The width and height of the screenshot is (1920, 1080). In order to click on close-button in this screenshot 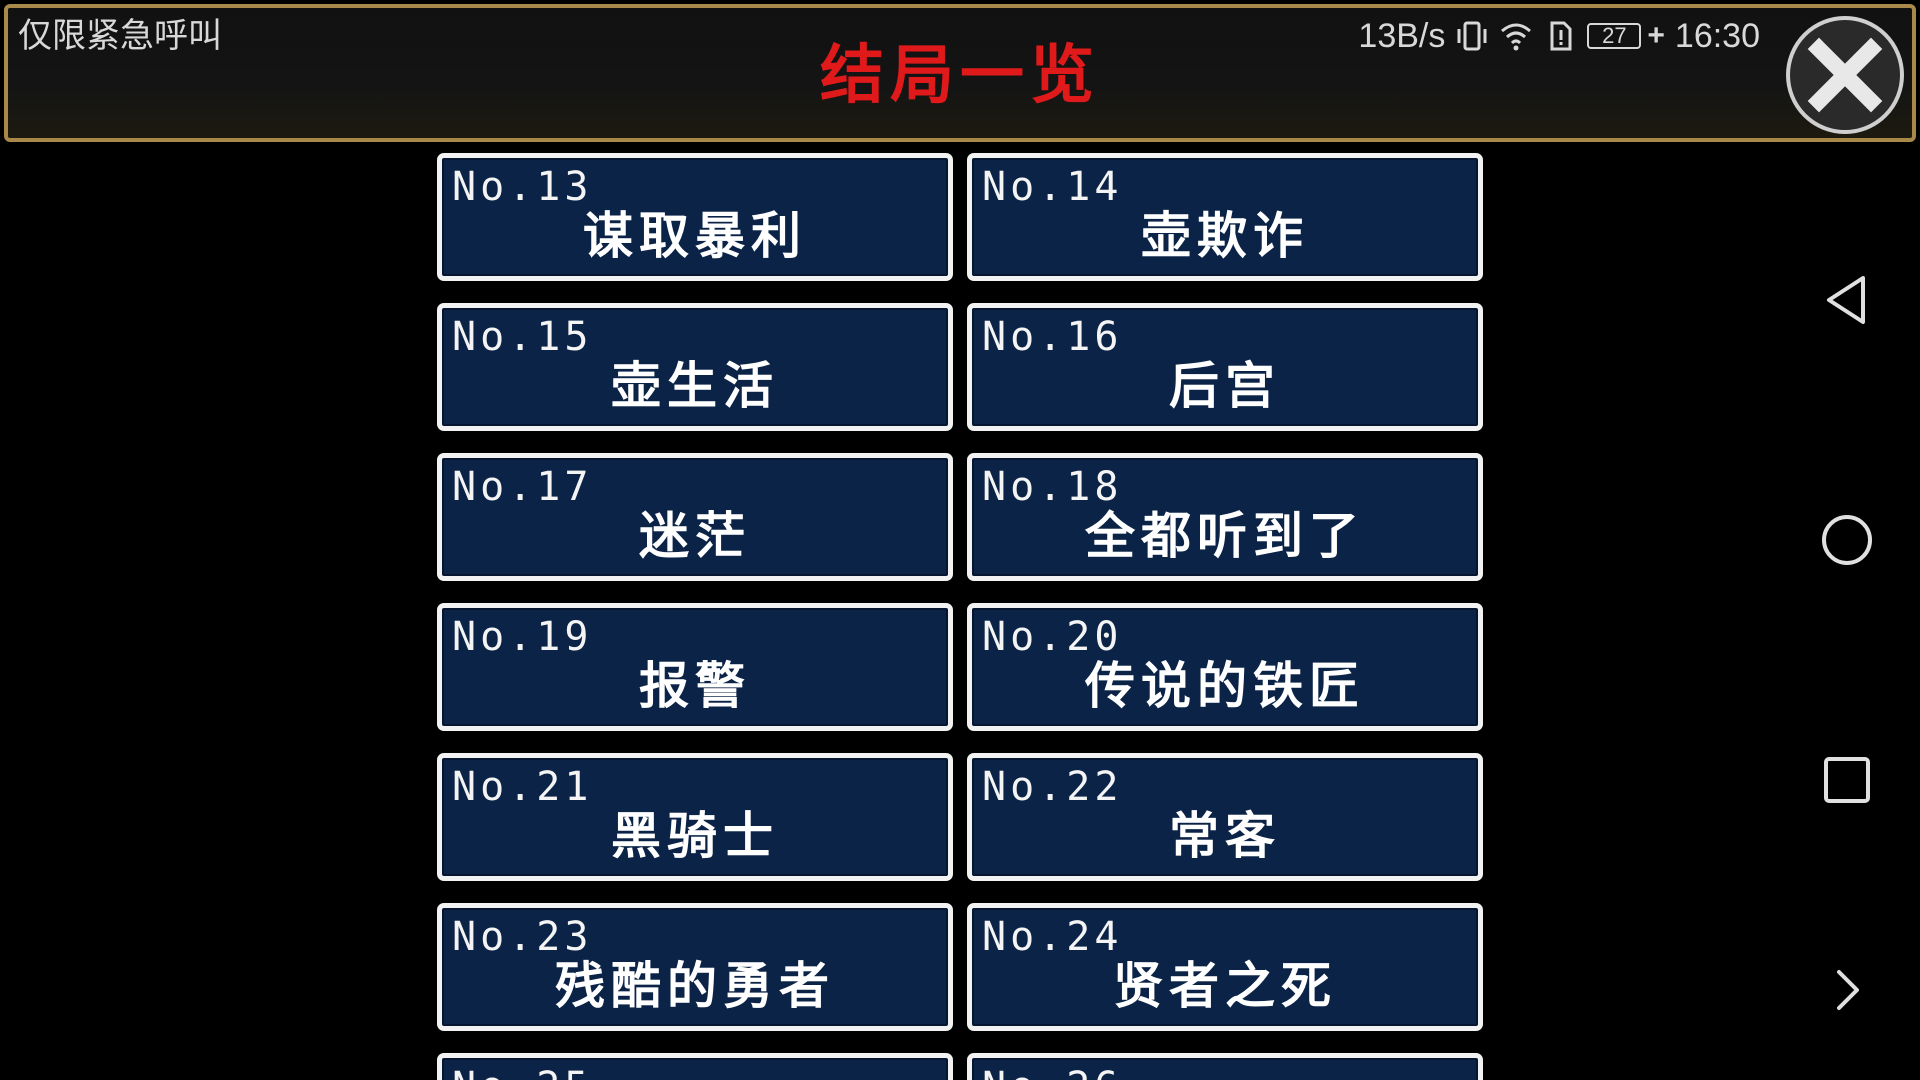, I will do `click(1845, 75)`.